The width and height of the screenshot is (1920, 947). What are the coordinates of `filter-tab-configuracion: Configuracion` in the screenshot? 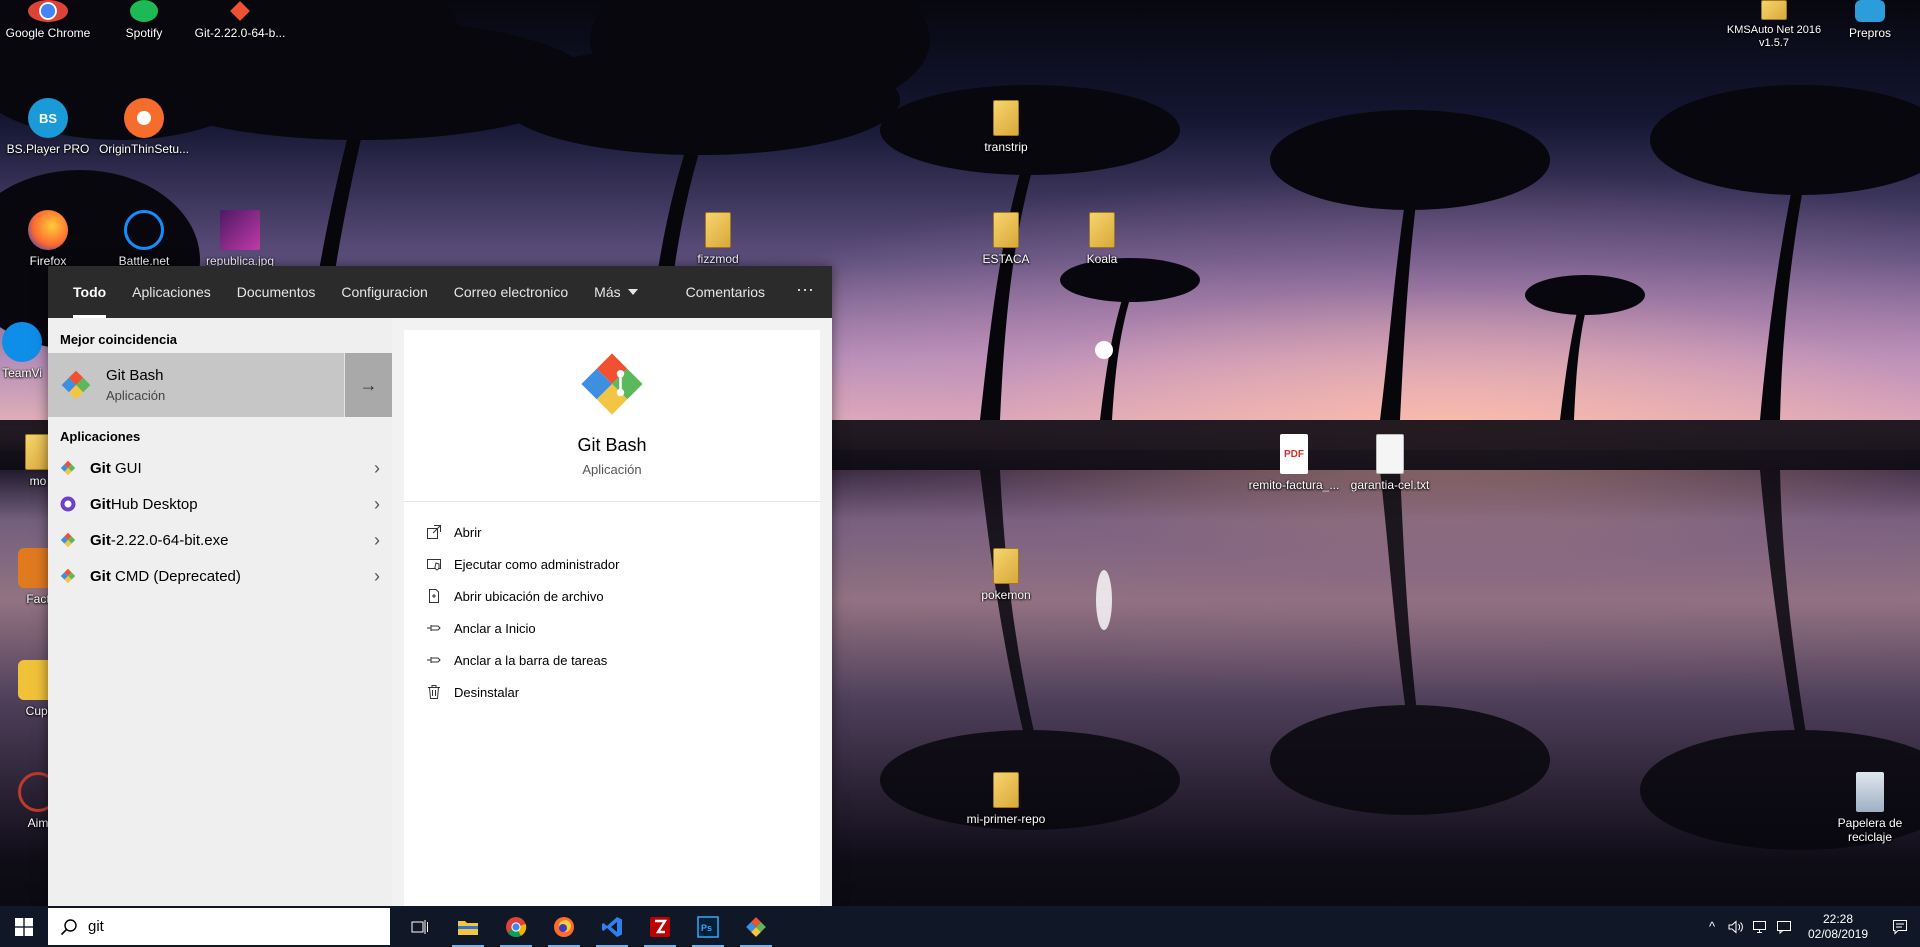 It's located at (384, 292).